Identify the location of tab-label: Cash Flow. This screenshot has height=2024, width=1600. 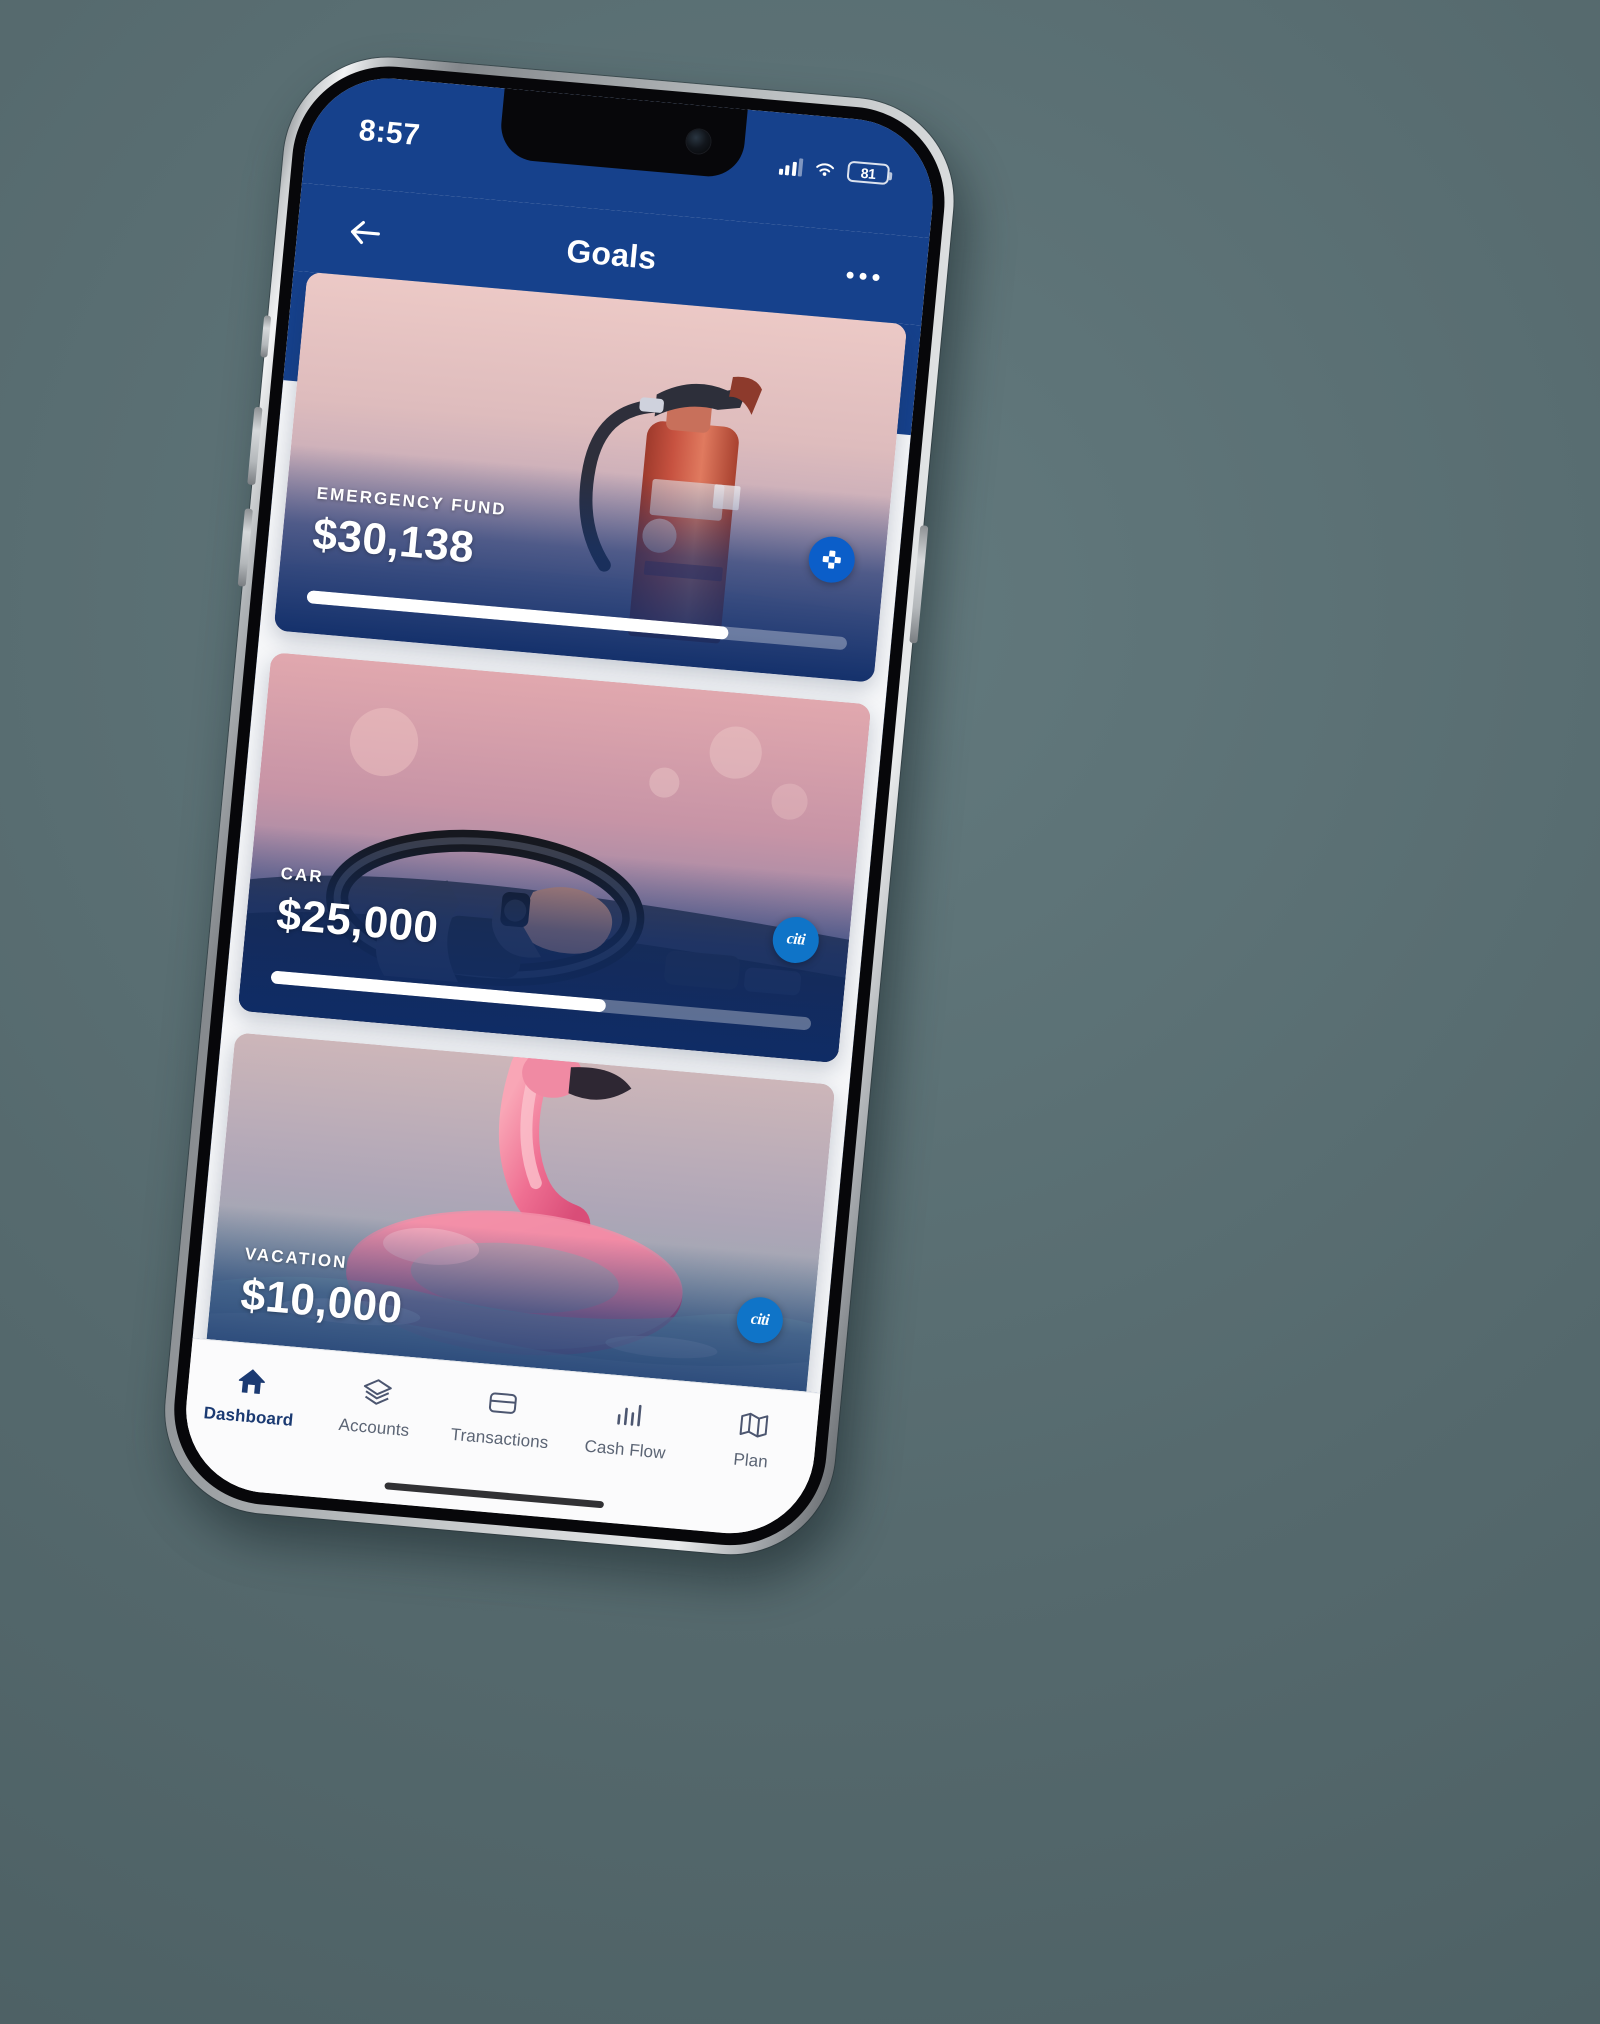
(625, 1449).